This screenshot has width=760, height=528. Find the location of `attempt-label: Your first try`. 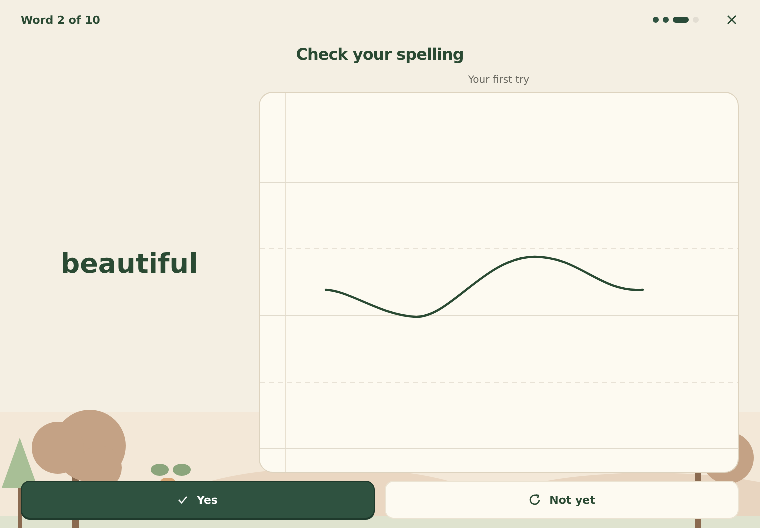

attempt-label: Your first try is located at coordinates (499, 81).